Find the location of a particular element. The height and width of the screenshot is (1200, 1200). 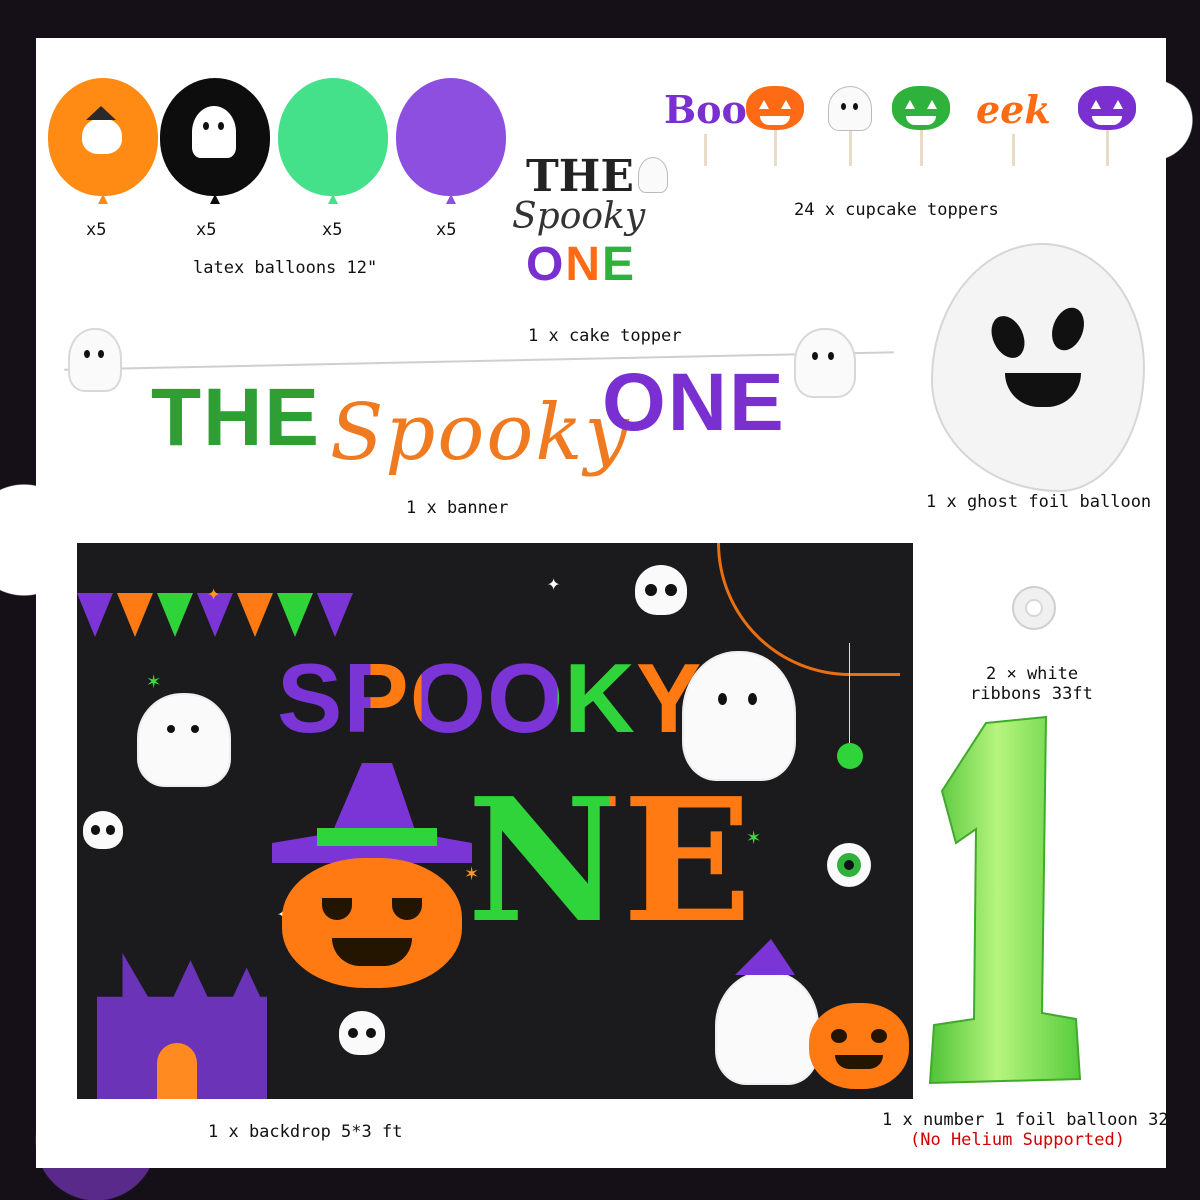

banner-word-the: THE is located at coordinates (236, 417).